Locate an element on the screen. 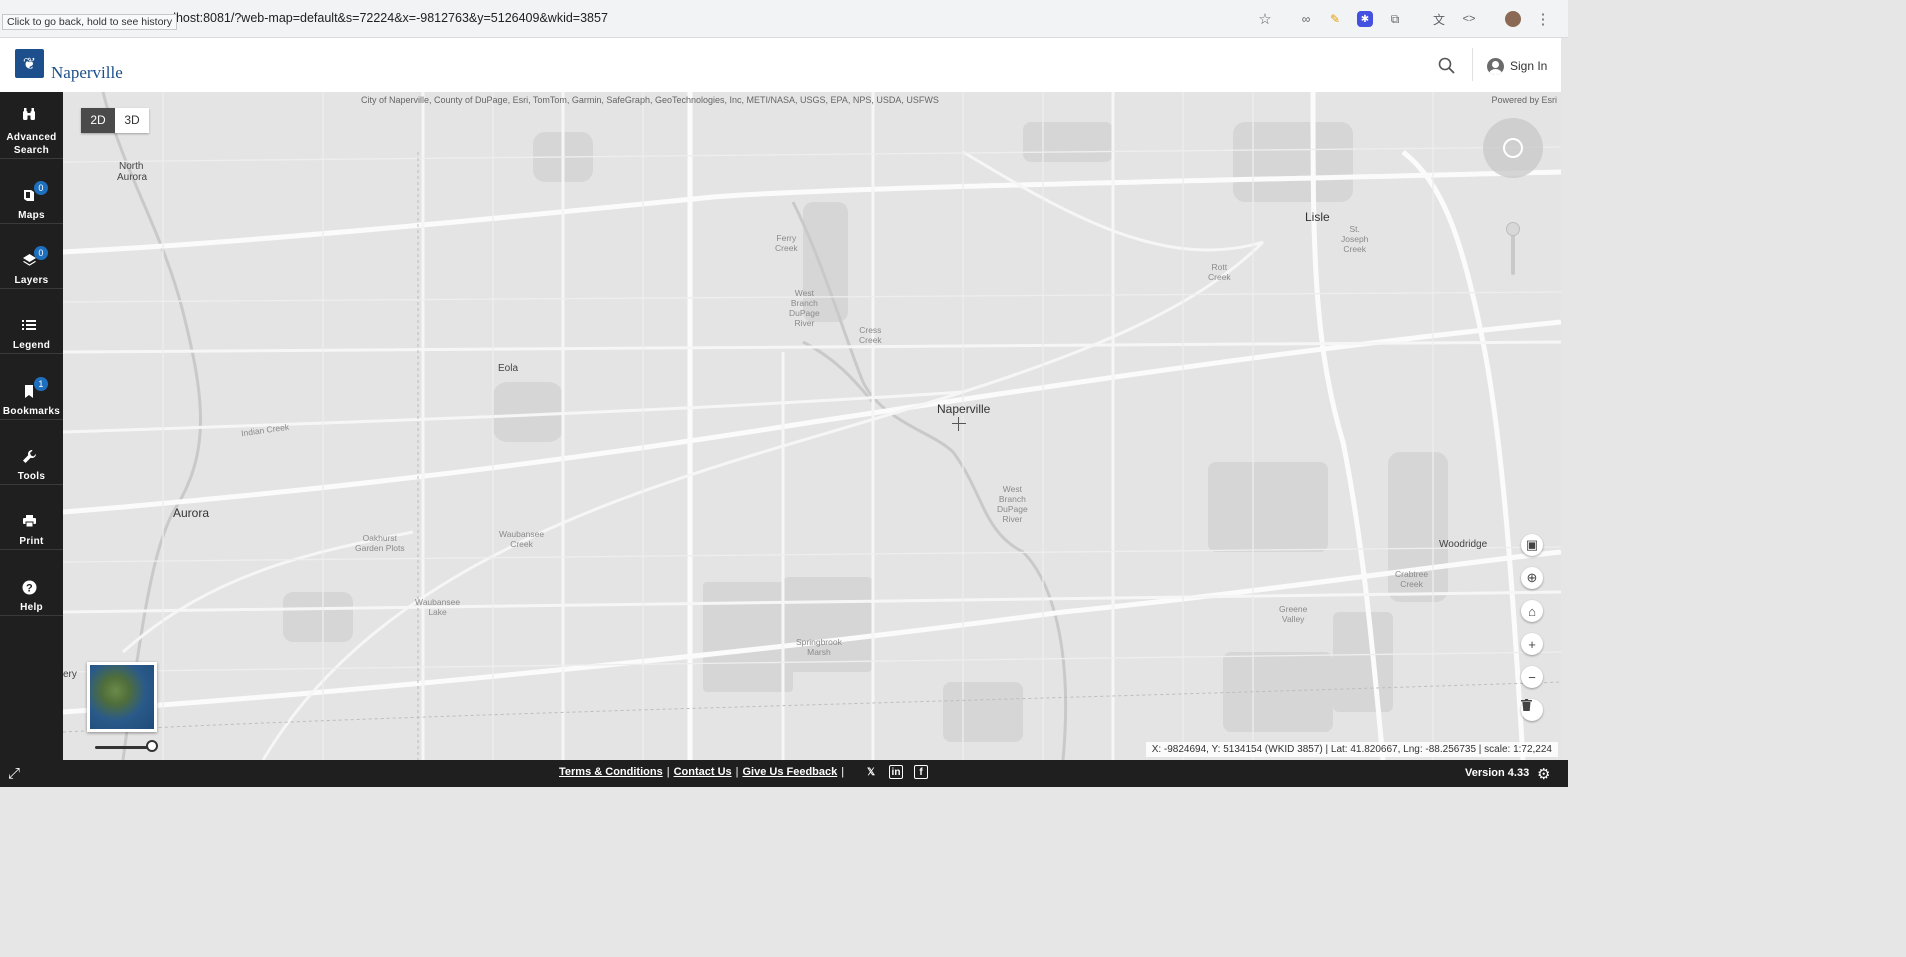 The image size is (1906, 957). view-mode-toggle: 2D 3D is located at coordinates (115, 120).